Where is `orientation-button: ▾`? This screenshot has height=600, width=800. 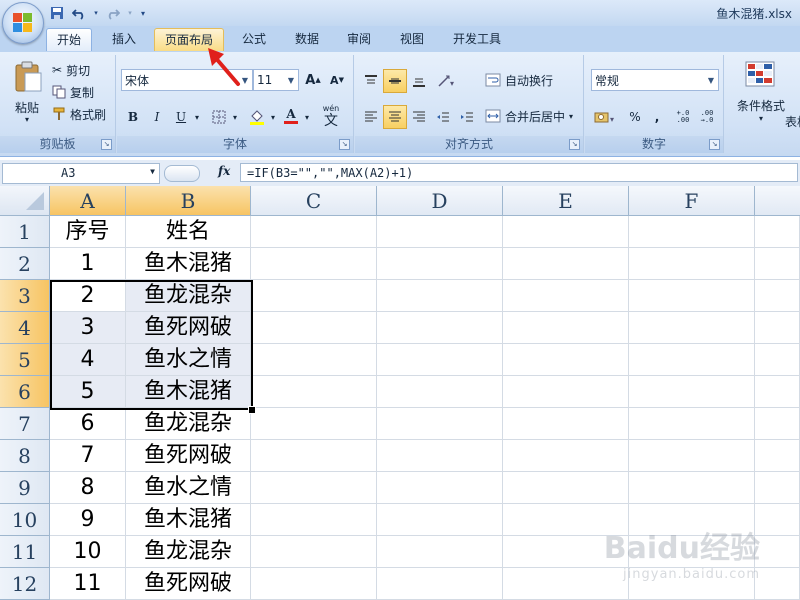
orientation-button: ▾ is located at coordinates (448, 81).